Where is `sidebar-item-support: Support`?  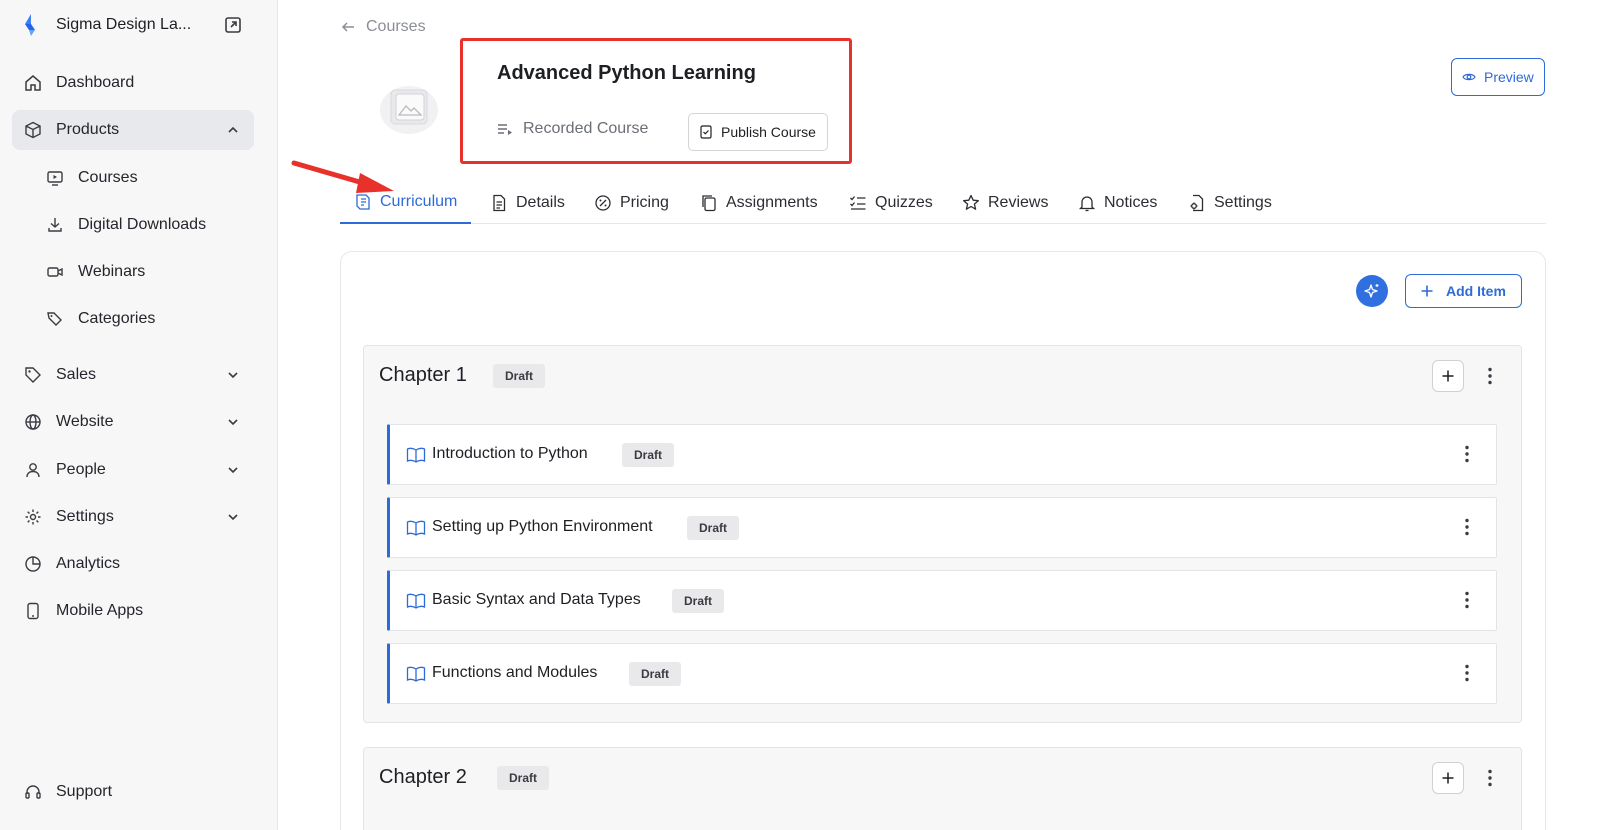 sidebar-item-support: Support is located at coordinates (133, 792).